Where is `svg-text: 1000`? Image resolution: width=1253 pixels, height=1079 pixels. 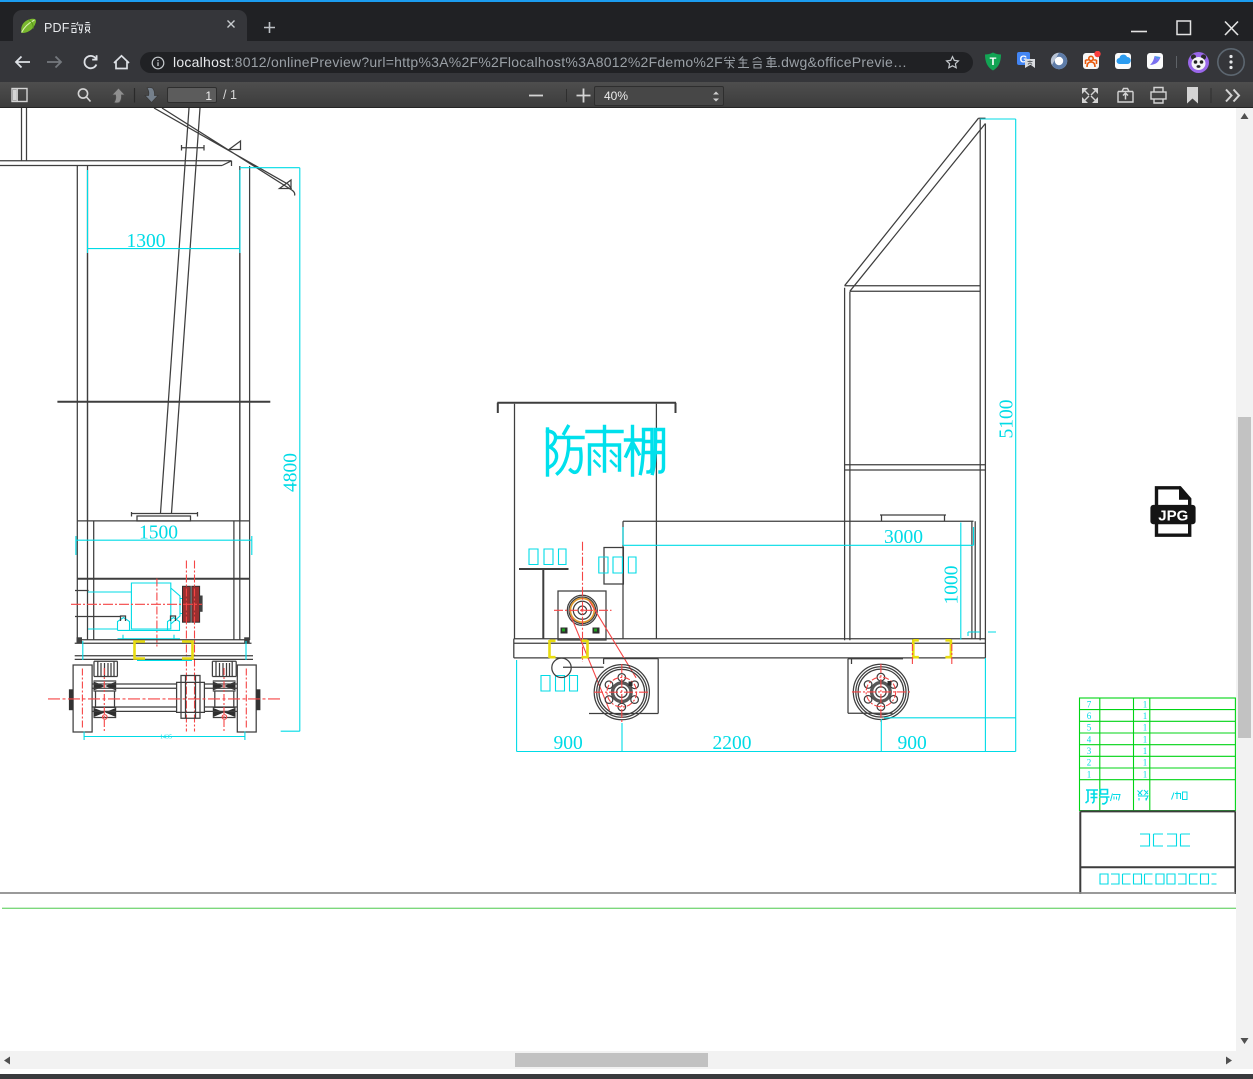
svg-text: 1000 is located at coordinates (952, 585).